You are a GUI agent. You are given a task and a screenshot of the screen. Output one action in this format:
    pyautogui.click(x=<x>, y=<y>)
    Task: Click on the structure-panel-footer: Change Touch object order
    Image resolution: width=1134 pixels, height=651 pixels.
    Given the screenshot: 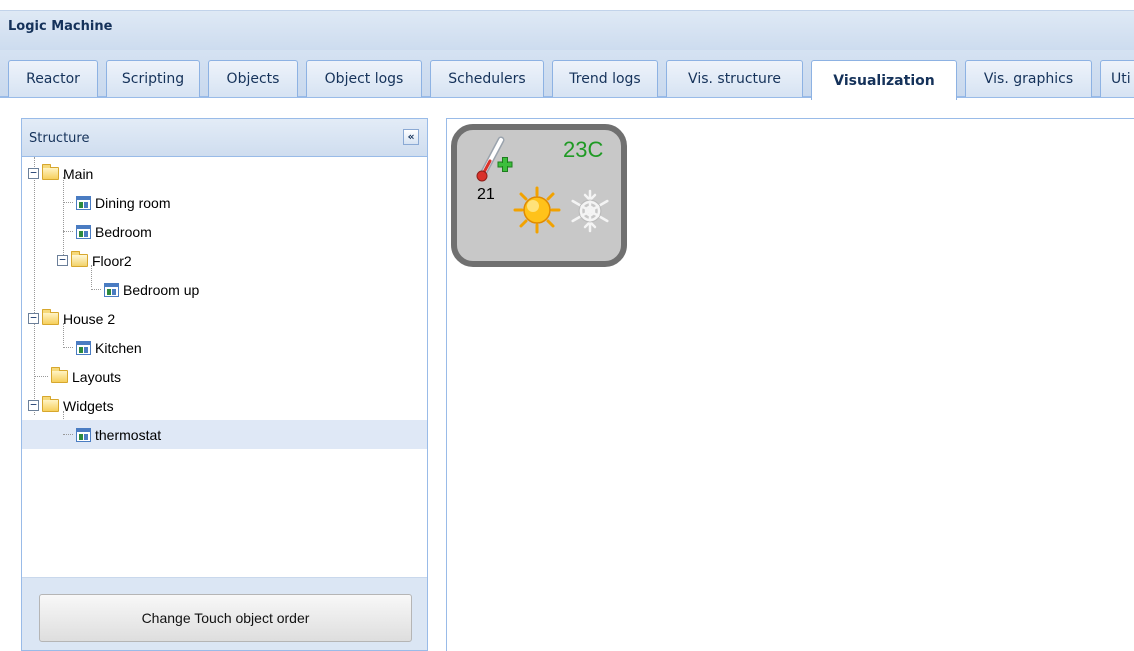 What is the action you would take?
    pyautogui.click(x=224, y=613)
    